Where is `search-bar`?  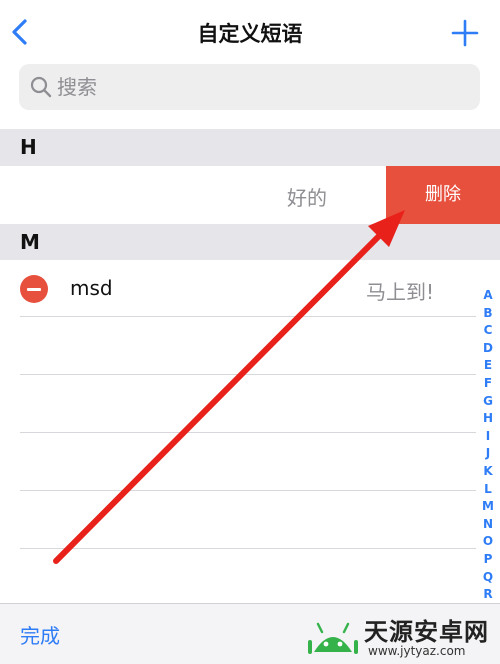 search-bar is located at coordinates (249, 87).